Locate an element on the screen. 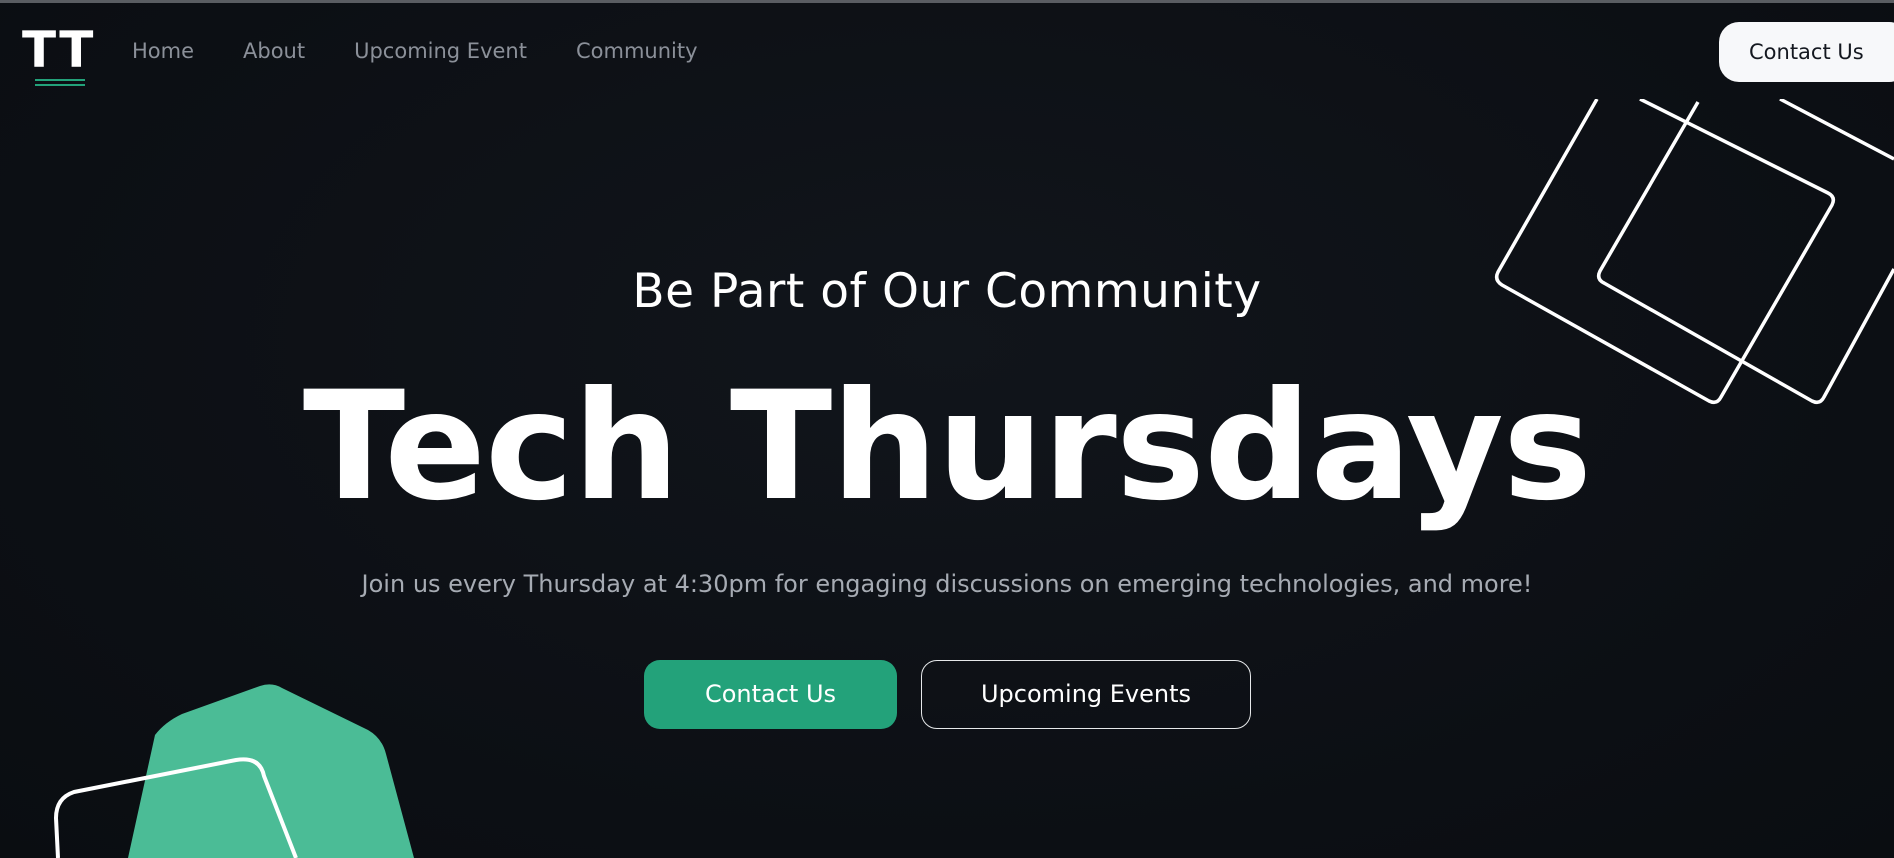 The image size is (1894, 858). upcoming-events-button: Upcoming Events is located at coordinates (1086, 694).